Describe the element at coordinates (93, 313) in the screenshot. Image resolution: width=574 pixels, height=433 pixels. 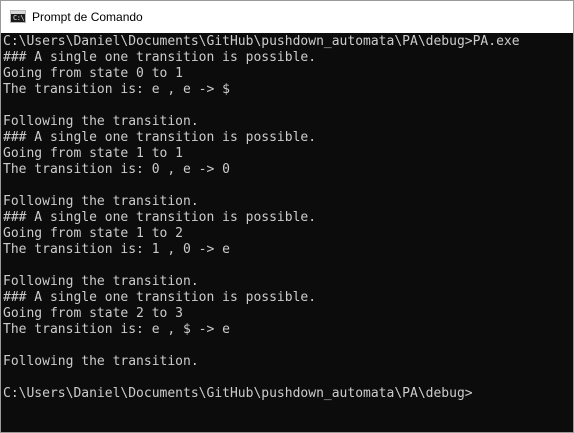
I see `console-line: Going from state 2 to 3` at that location.